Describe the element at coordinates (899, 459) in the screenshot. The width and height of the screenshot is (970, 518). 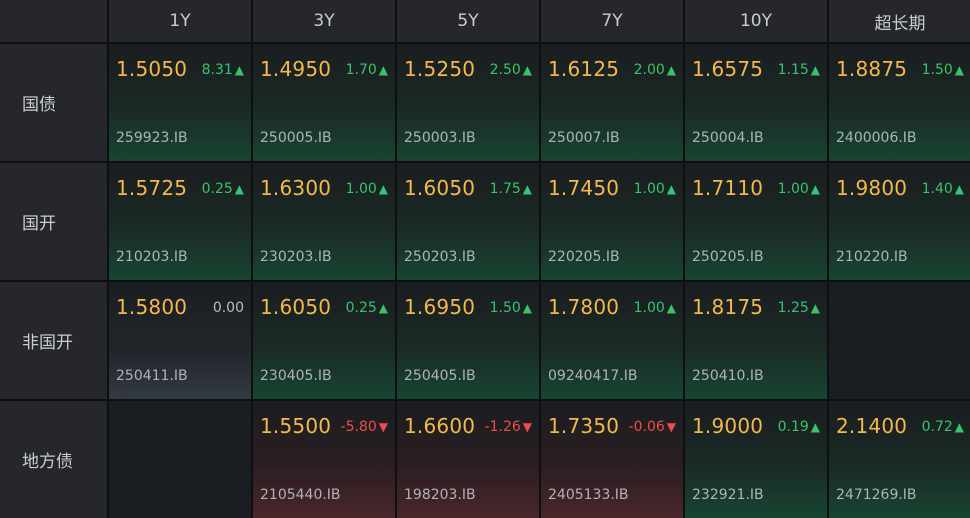
I see `quote-cell: 2.1400 0.72 ▲ 2471269.IB` at that location.